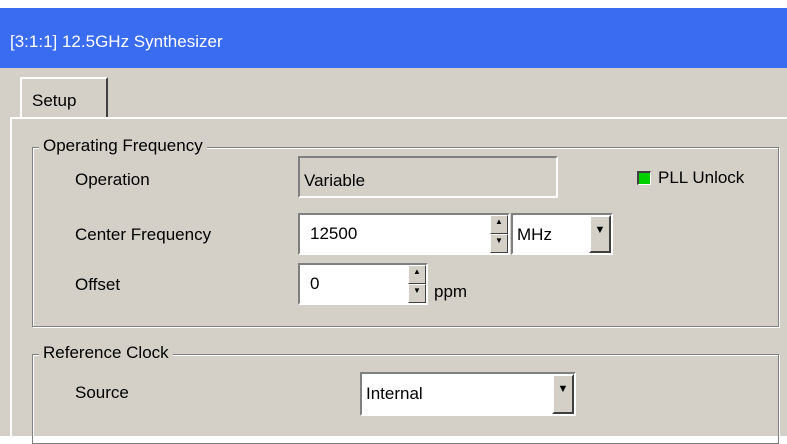 This screenshot has width=787, height=444. I want to click on tab-setup: Setup, so click(64, 98).